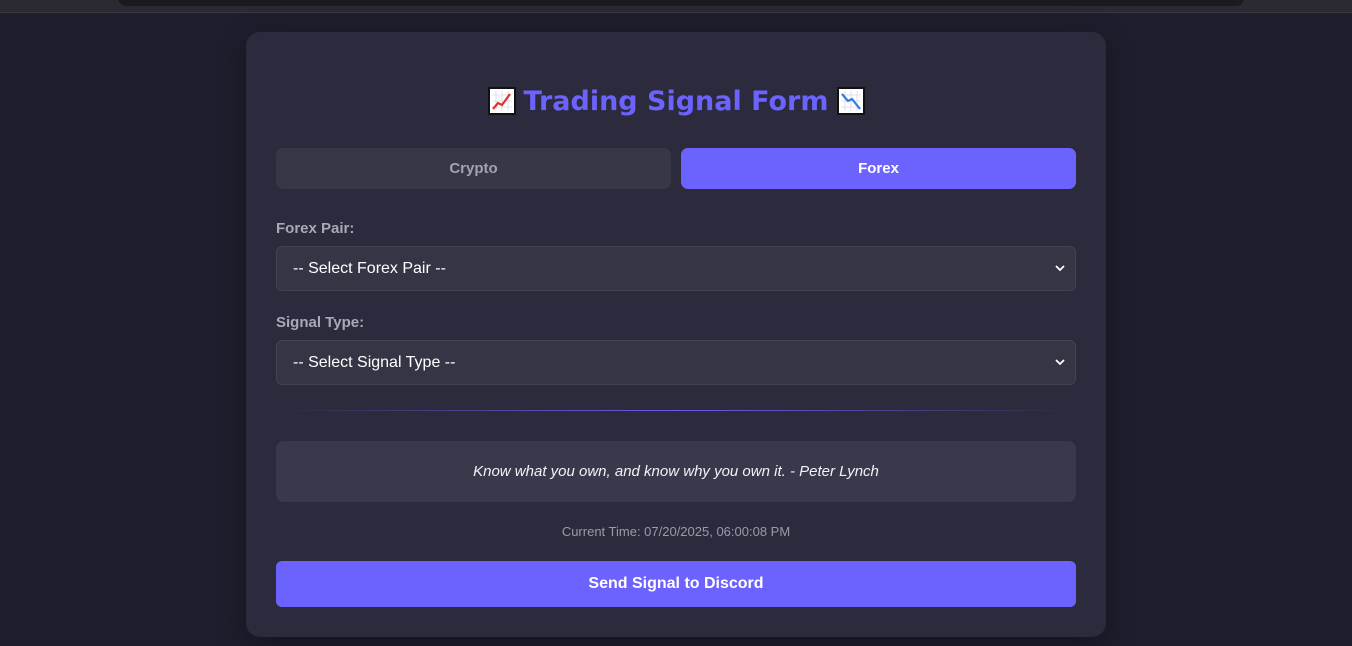 The width and height of the screenshot is (1352, 646). I want to click on forex-pair-select: -- Select Forex Pair --, so click(676, 268).